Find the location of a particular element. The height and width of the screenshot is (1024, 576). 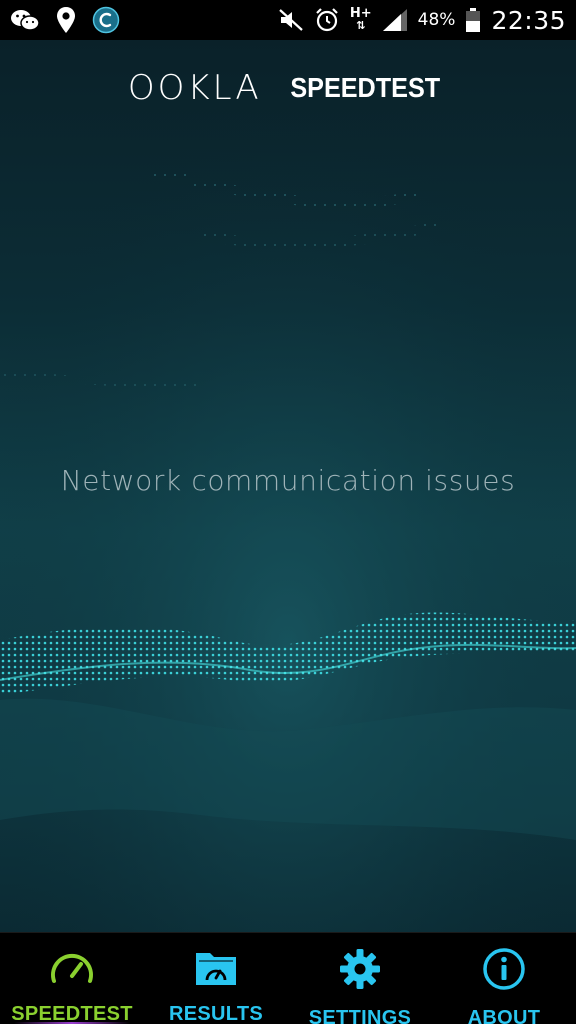

tab-speedtest: SPEEDTEST is located at coordinates (72, 978).